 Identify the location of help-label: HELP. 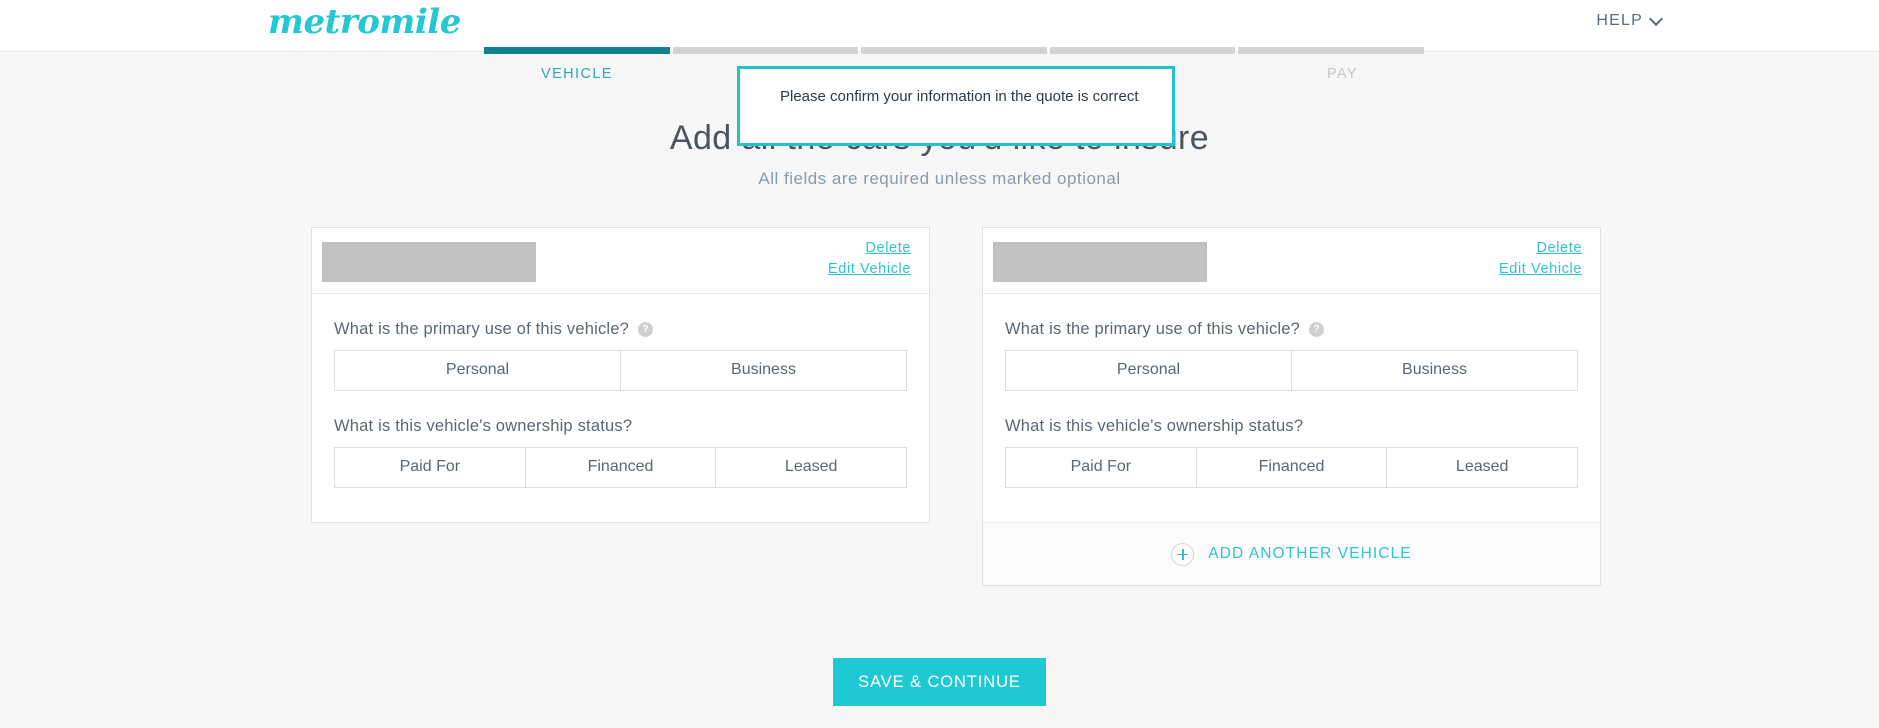
(1619, 20).